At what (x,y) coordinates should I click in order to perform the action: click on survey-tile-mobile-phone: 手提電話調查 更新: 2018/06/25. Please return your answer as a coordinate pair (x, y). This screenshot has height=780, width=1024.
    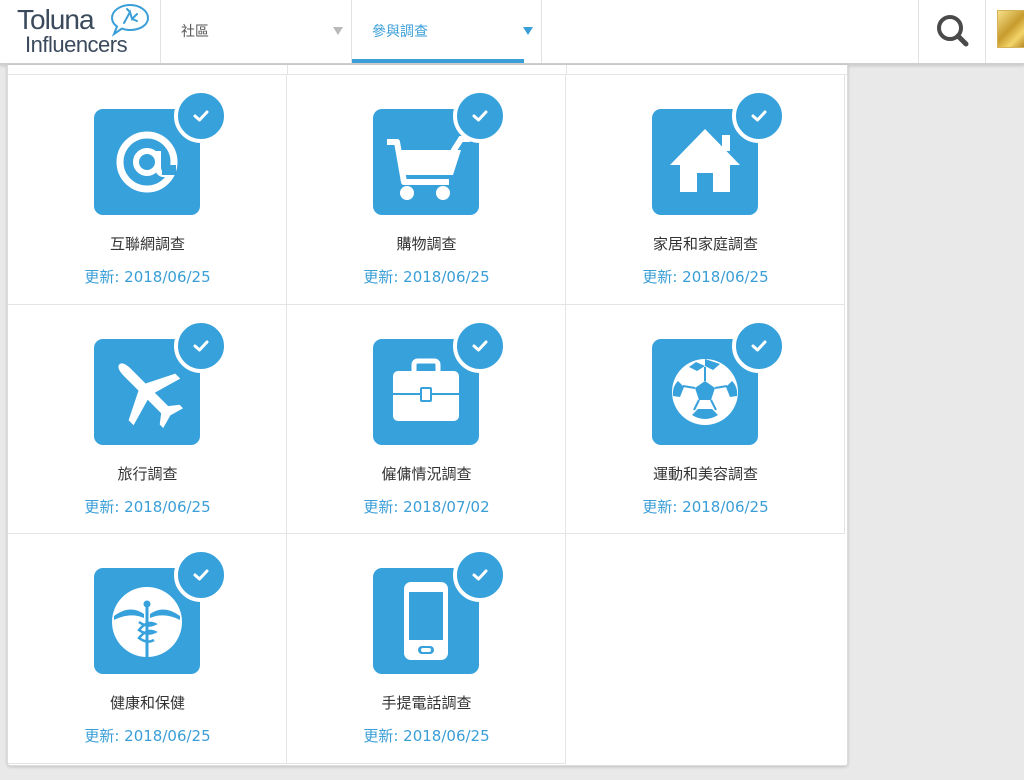
    Looking at the image, I should click on (426, 649).